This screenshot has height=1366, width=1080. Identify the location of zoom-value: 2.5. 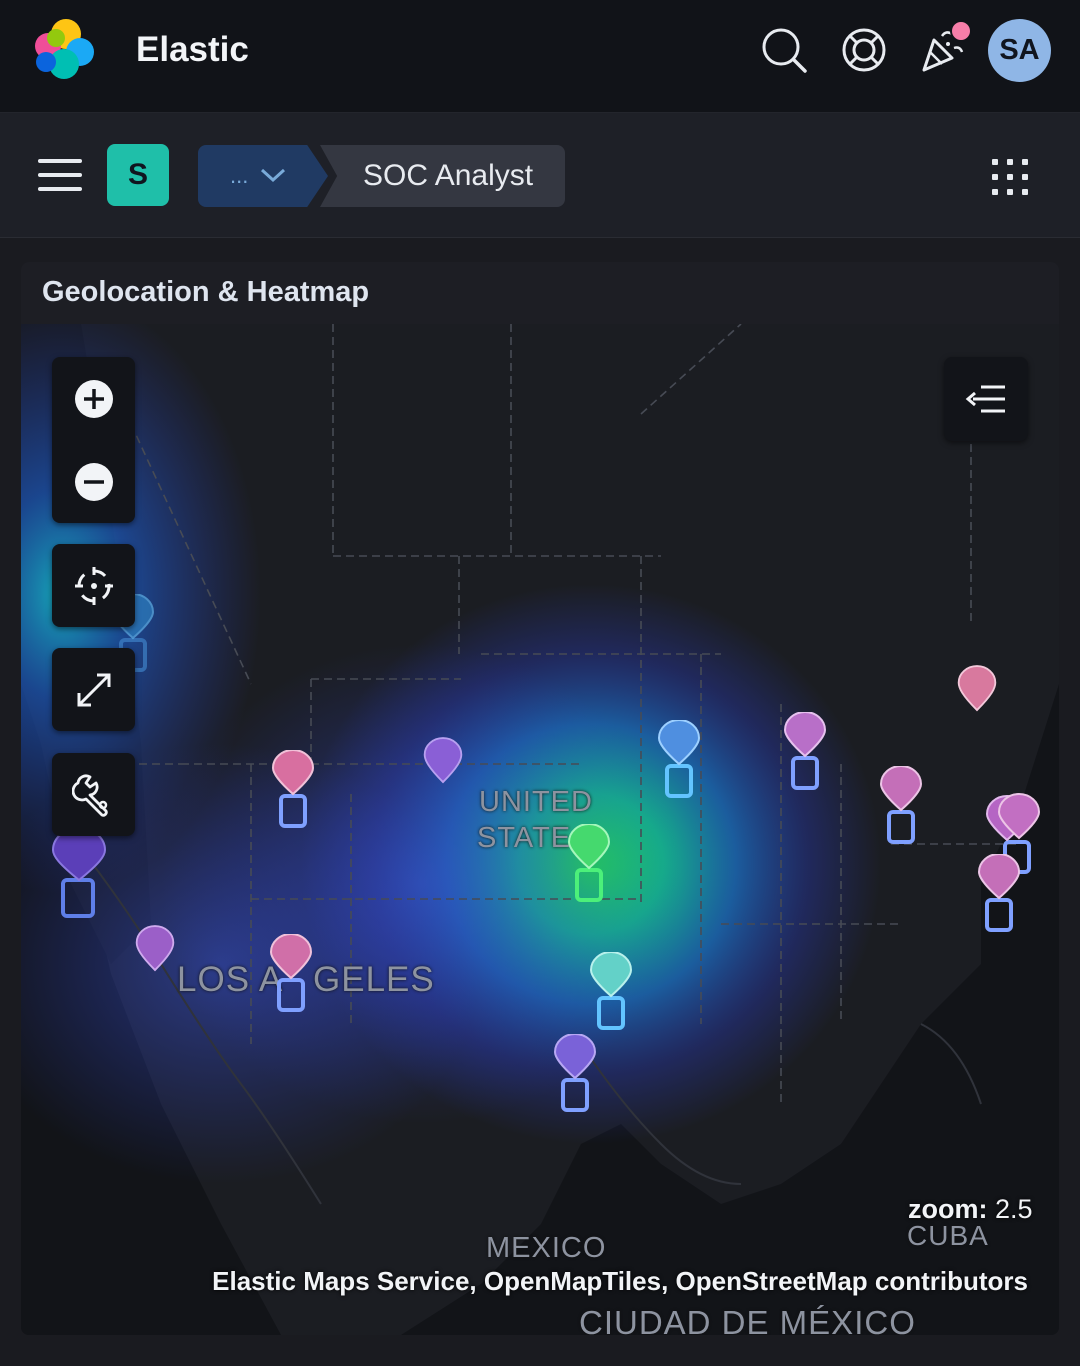
(1014, 1209).